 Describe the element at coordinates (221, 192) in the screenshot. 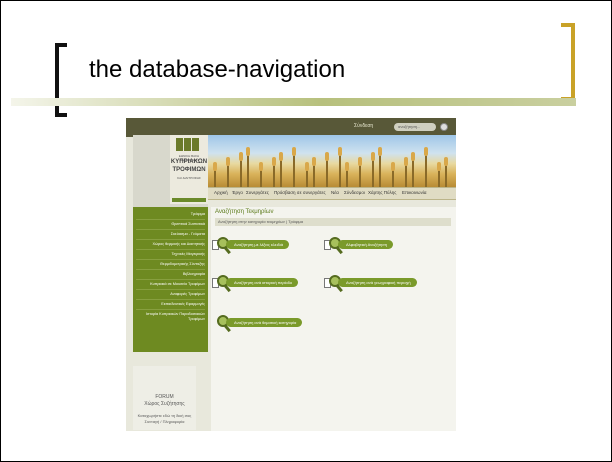

I see `nav-item-home: Αρχική` at that location.